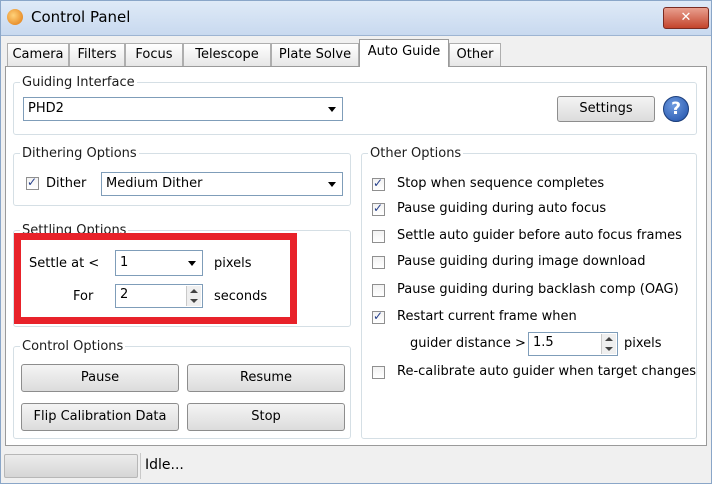  Describe the element at coordinates (97, 54) in the screenshot. I see `tab-filters: Filters` at that location.